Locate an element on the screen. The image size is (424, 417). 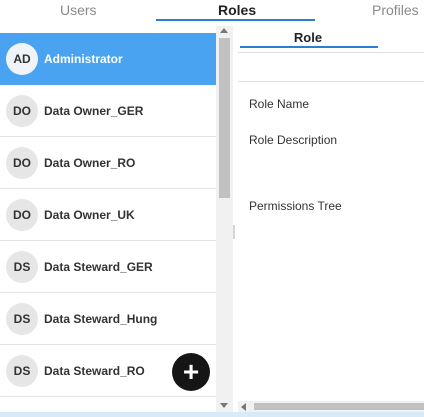
role-name: Data Owner_GER is located at coordinates (94, 110).